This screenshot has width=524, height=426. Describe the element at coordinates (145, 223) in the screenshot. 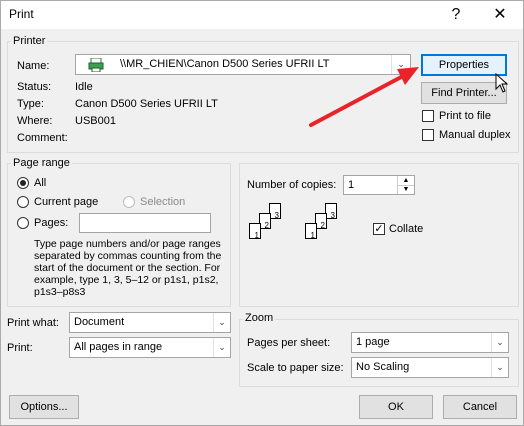

I see `pages-input` at that location.